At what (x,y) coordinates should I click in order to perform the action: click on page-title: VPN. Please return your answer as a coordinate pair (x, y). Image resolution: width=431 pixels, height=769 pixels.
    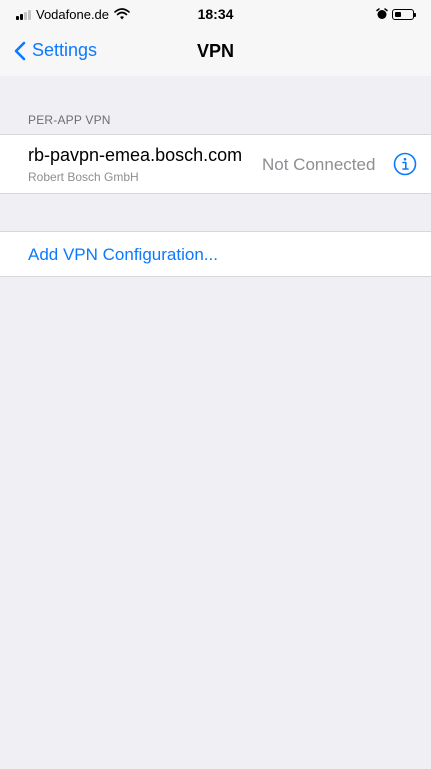
    Looking at the image, I should click on (215, 51).